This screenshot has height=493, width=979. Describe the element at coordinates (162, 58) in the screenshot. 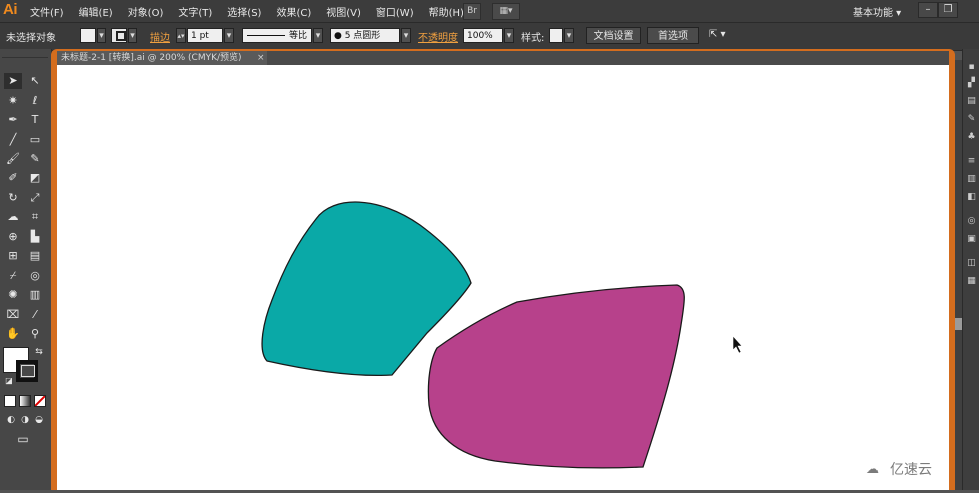

I see `document-tab: 未标题-2-1 [转换].ai @ 200% (CMYK/预览)` at that location.